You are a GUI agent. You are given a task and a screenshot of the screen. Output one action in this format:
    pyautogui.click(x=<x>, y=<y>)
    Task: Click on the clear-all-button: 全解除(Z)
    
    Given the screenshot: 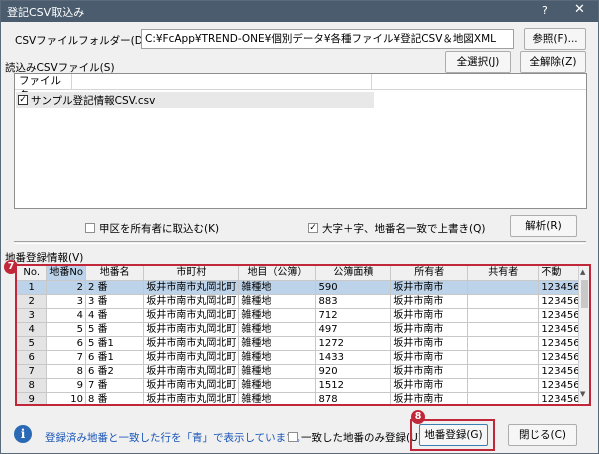 What is the action you would take?
    pyautogui.click(x=553, y=62)
    